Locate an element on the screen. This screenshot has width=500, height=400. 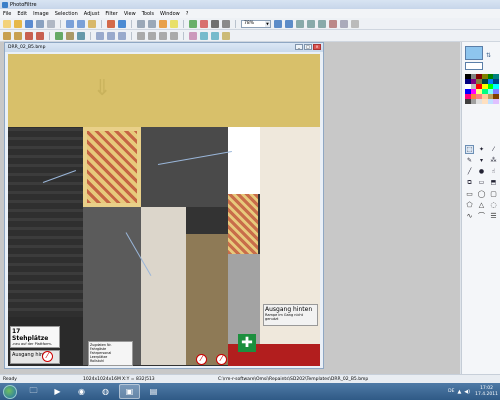
grayscale-icon is located at coordinates (59, 35).